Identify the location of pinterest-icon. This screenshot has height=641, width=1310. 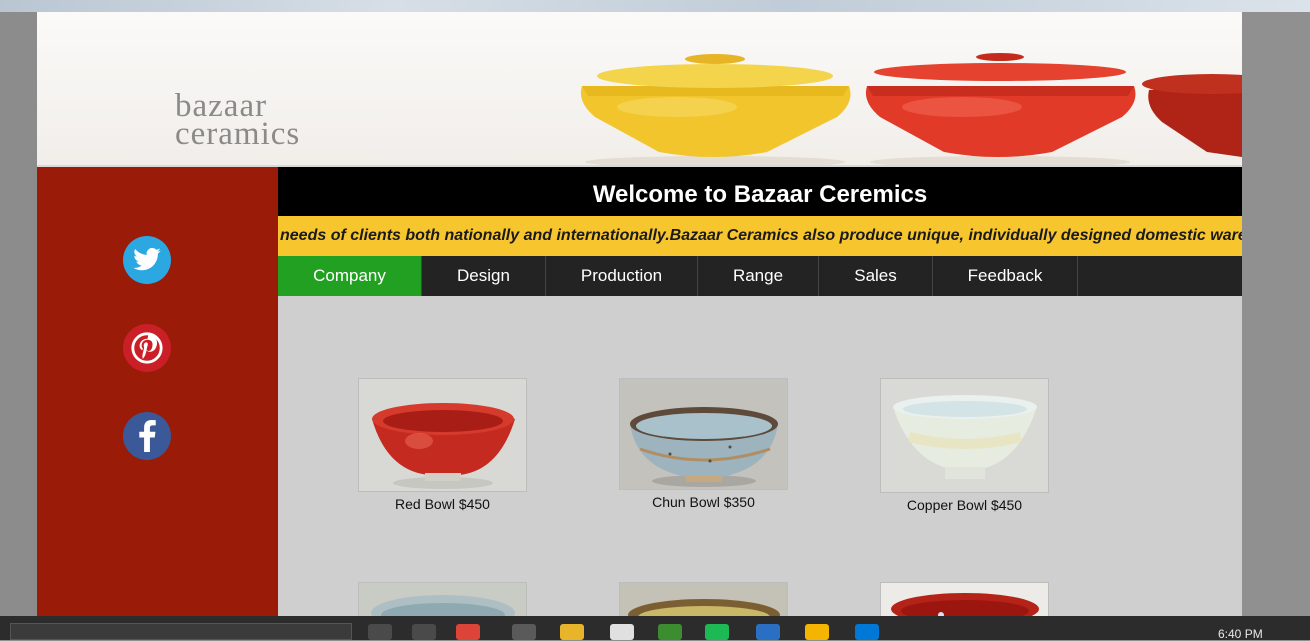
(147, 348).